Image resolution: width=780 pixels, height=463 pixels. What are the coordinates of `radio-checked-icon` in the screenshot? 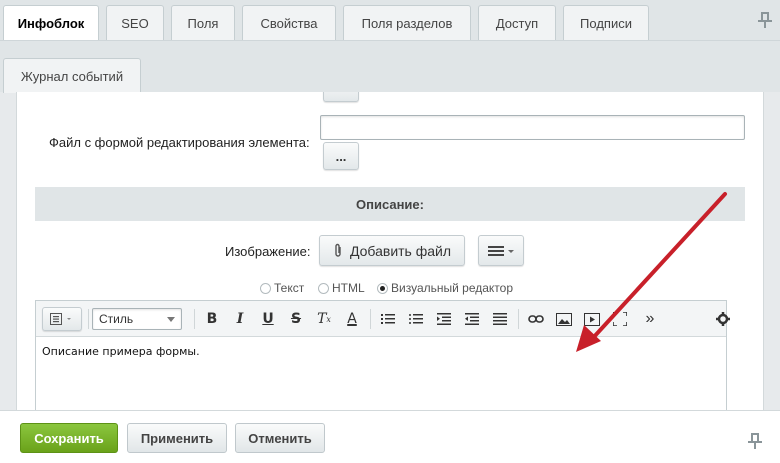 It's located at (382, 288).